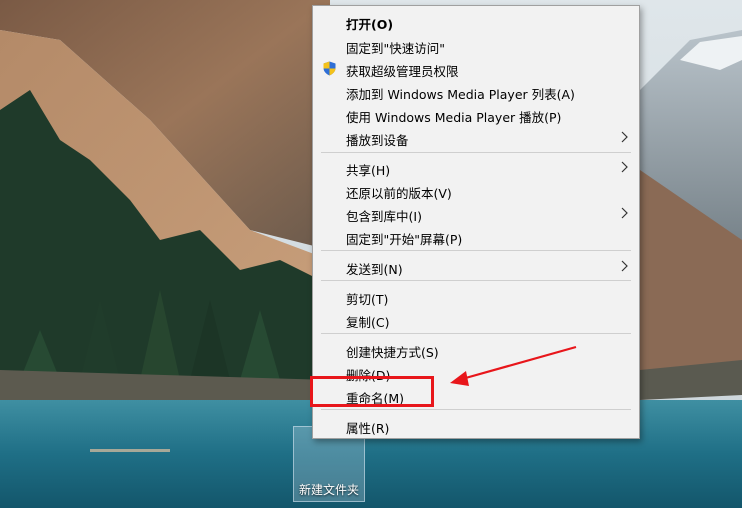  Describe the element at coordinates (460, 94) in the screenshot. I see `menu-item-label: 添加到 Windows Media Player 列表(A)` at that location.